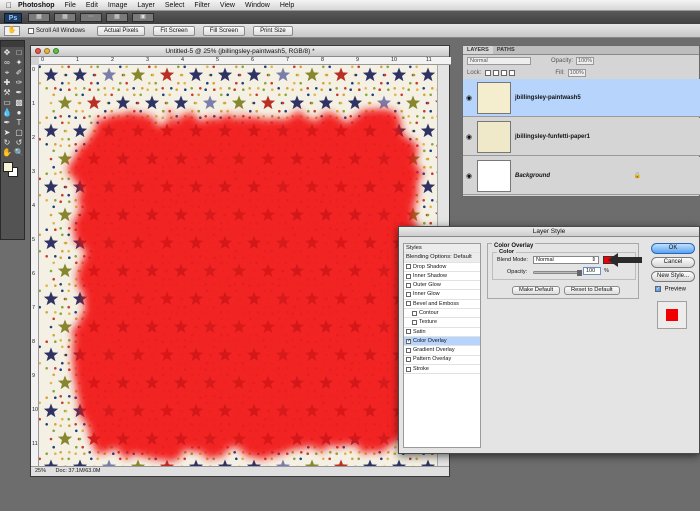 Image resolution: width=700 pixels, height=511 pixels. What do you see at coordinates (442, 305) in the screenshot?
I see `style-item: Bevel and Emboss` at bounding box center [442, 305].